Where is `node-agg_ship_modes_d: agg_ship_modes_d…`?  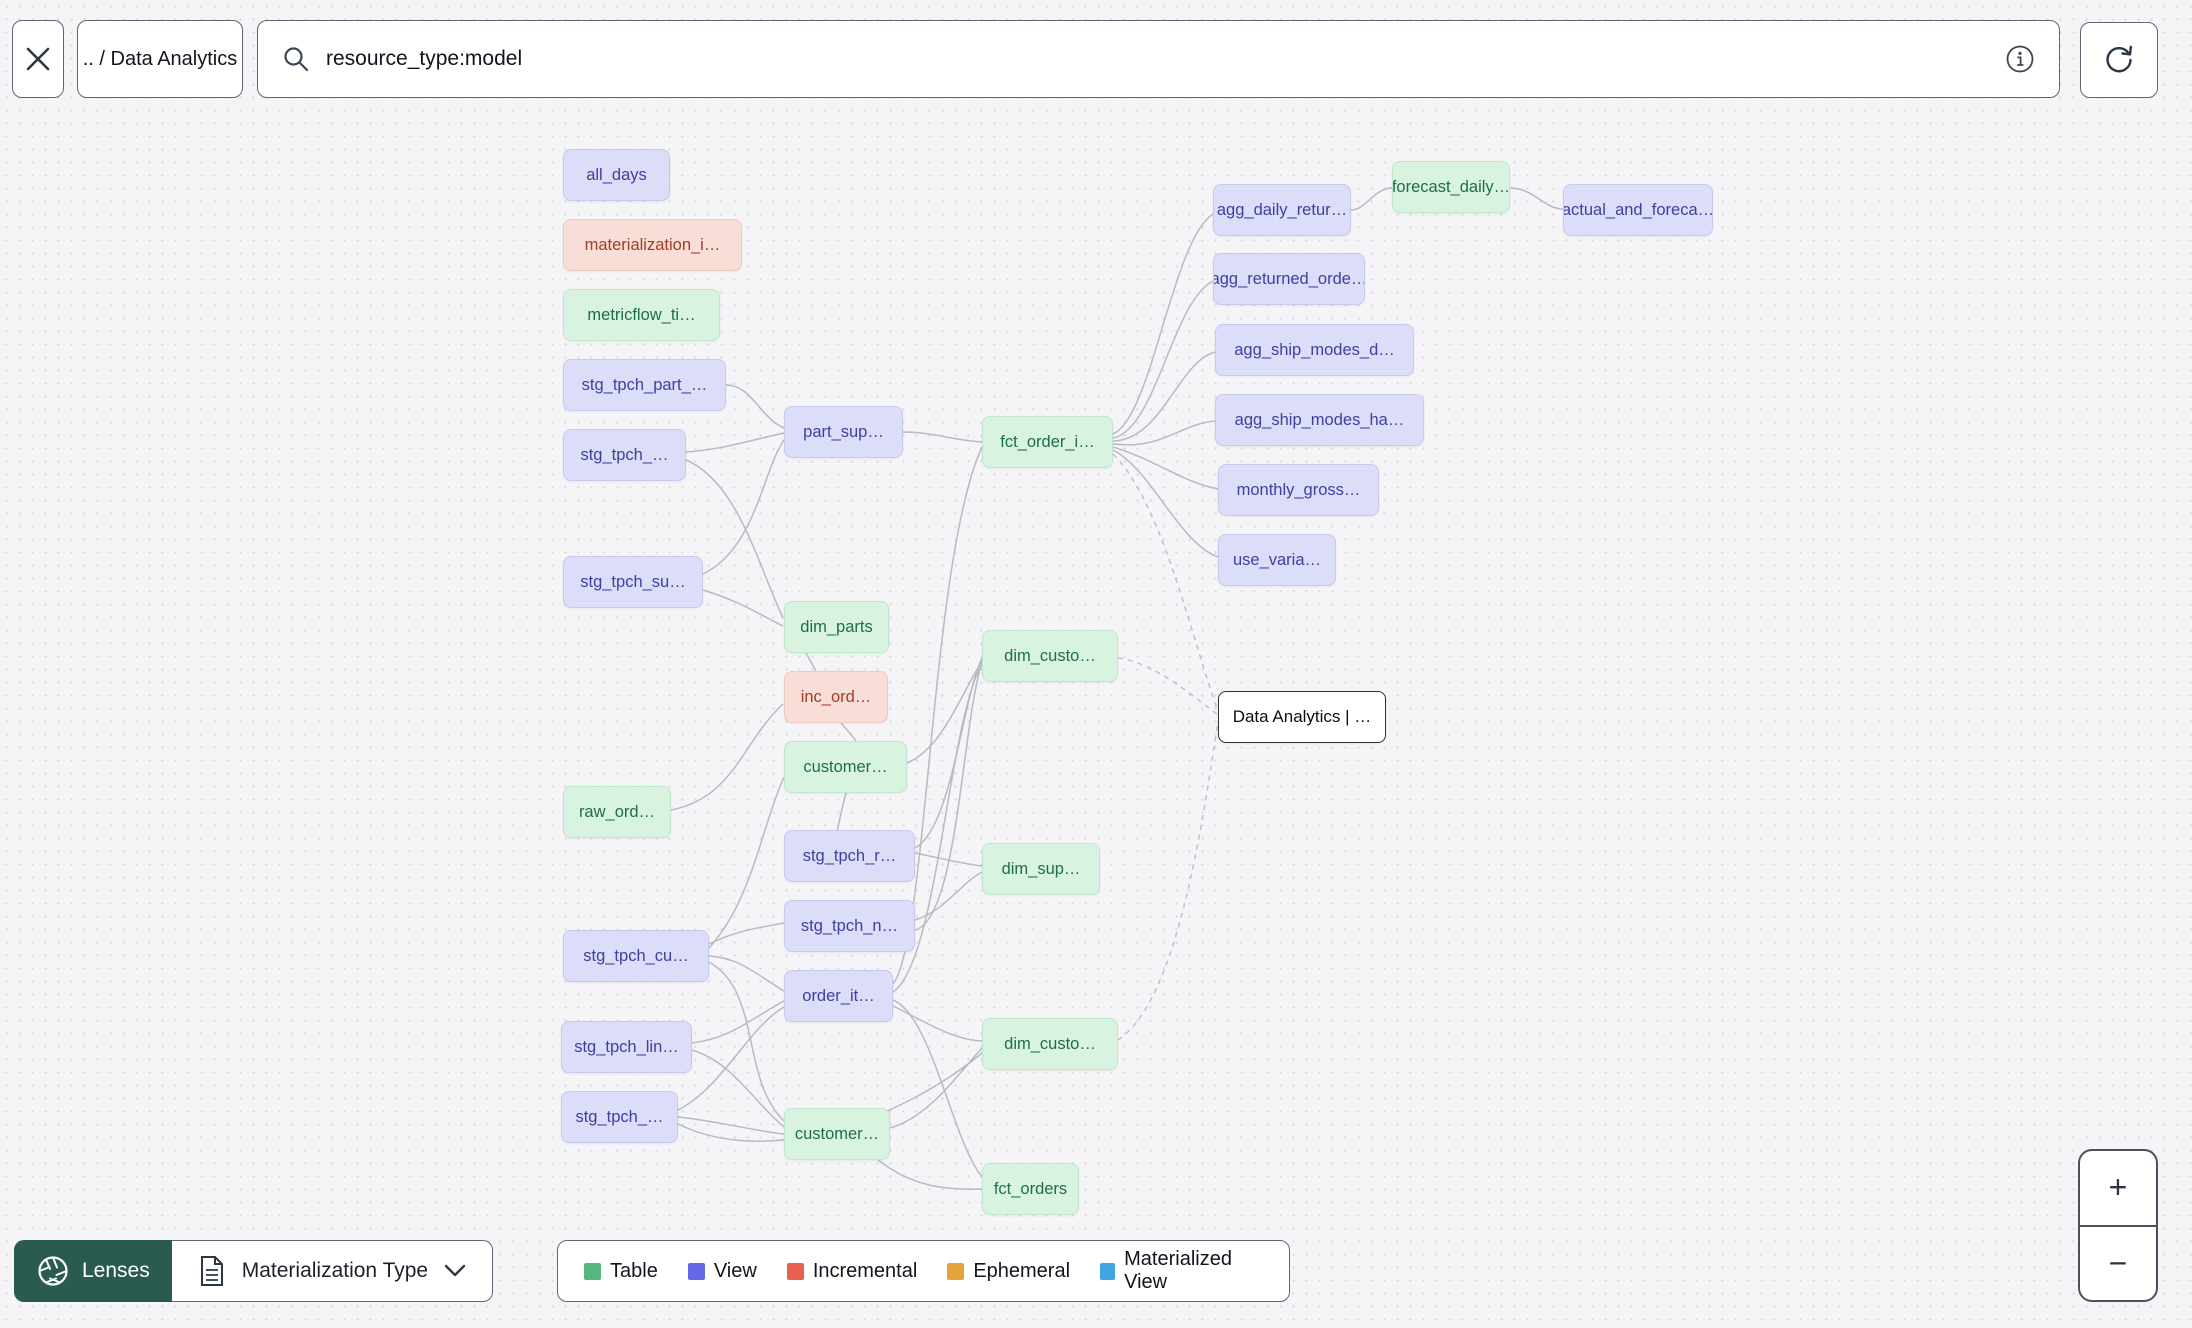
node-agg_ship_modes_d: agg_ship_modes_d… is located at coordinates (1314, 350).